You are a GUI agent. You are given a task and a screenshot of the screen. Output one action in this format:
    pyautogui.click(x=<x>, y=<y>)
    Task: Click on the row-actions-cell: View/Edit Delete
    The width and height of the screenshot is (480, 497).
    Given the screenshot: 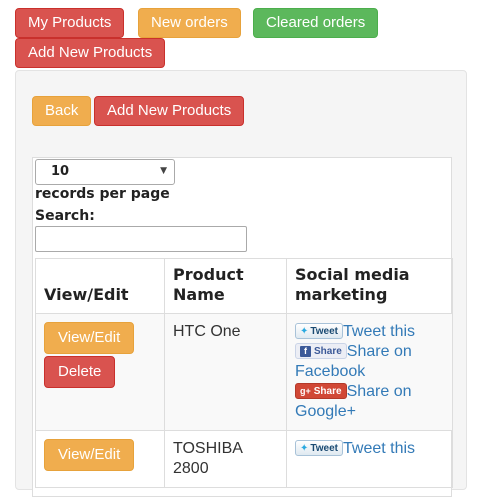 What is the action you would take?
    pyautogui.click(x=100, y=372)
    